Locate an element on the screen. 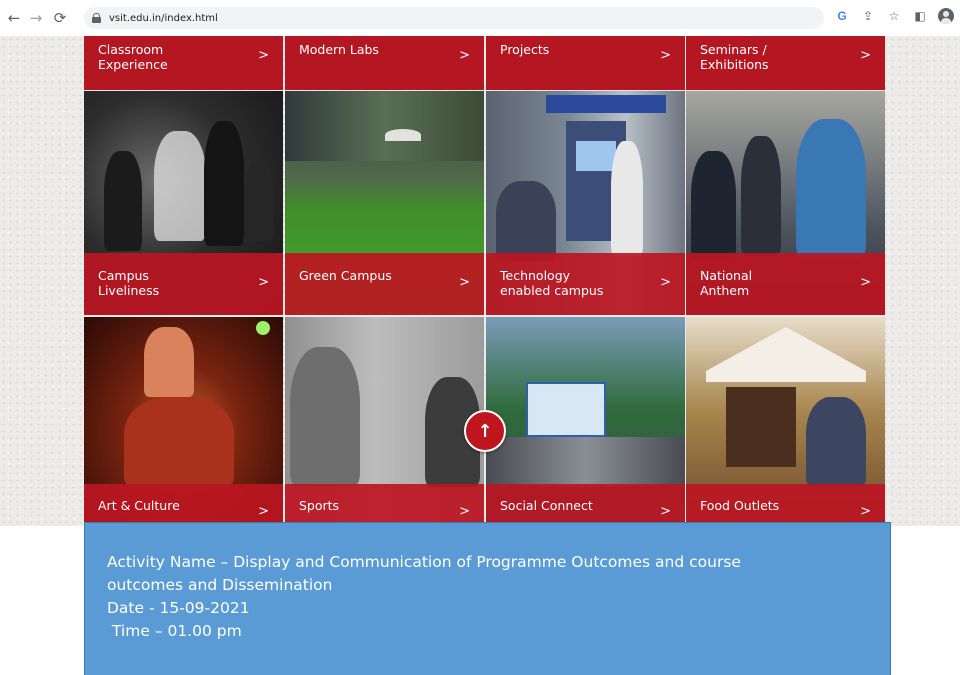 The height and width of the screenshot is (675, 960). tile-label-text: Seminars / Exhibitions is located at coordinates (734, 57).